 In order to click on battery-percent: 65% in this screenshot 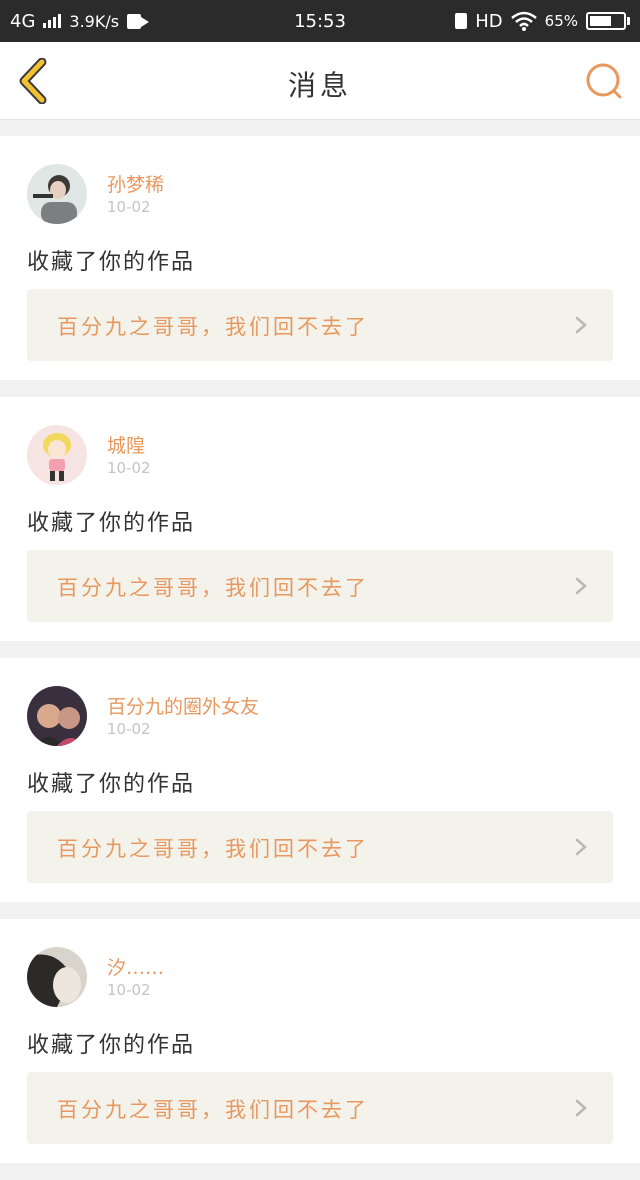, I will do `click(561, 21)`.